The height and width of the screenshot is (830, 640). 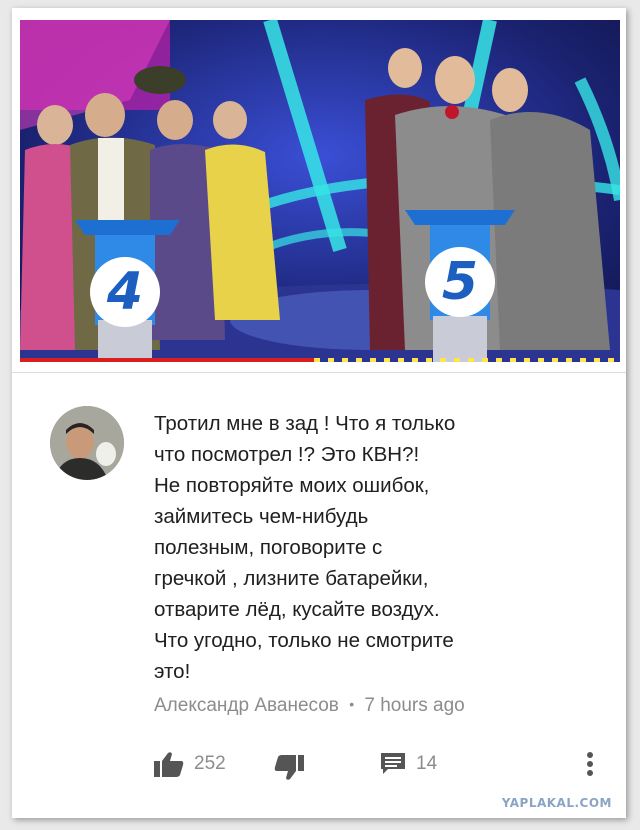 I want to click on video-progress-bar, so click(x=320, y=360).